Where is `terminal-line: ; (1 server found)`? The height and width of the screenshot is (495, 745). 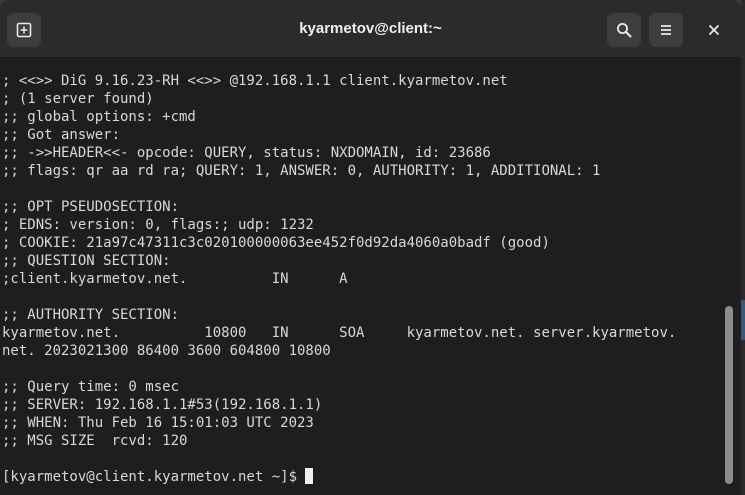 terminal-line: ; (1 server found) is located at coordinates (78, 99).